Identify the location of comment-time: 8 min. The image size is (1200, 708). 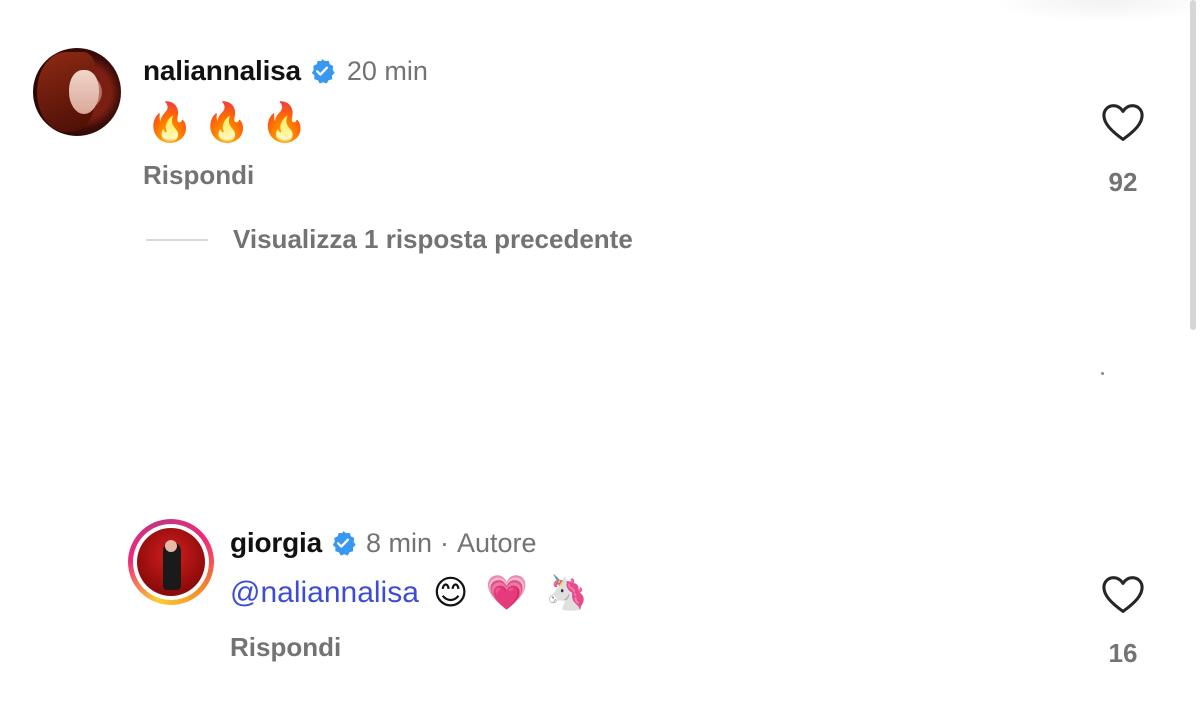
(398, 542).